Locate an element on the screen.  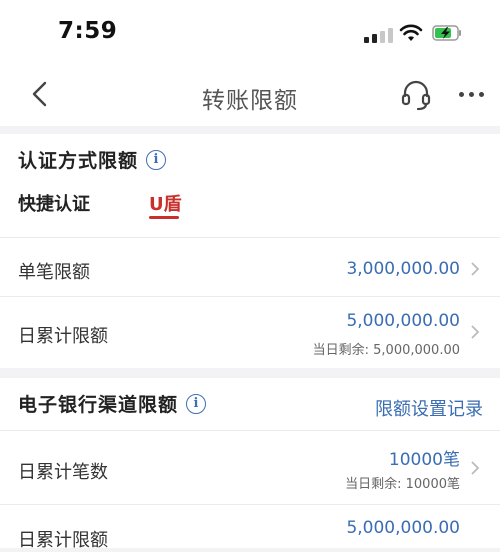
cellular-signal-icon is located at coordinates (379, 35).